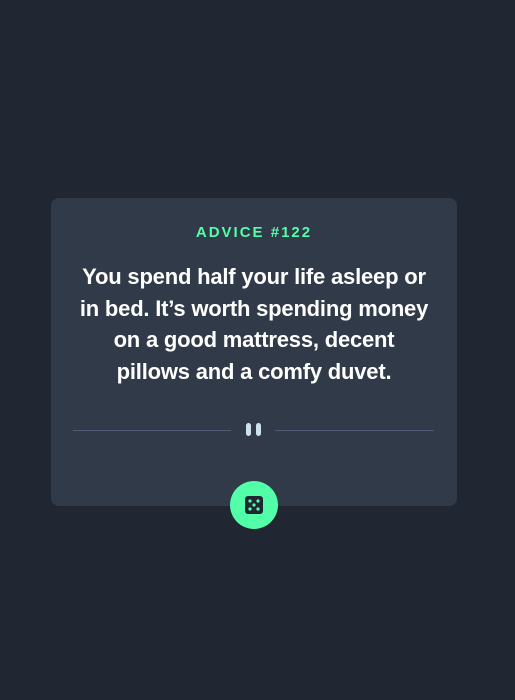  What do you see at coordinates (254, 232) in the screenshot?
I see `advice-number: ADVICE #122` at bounding box center [254, 232].